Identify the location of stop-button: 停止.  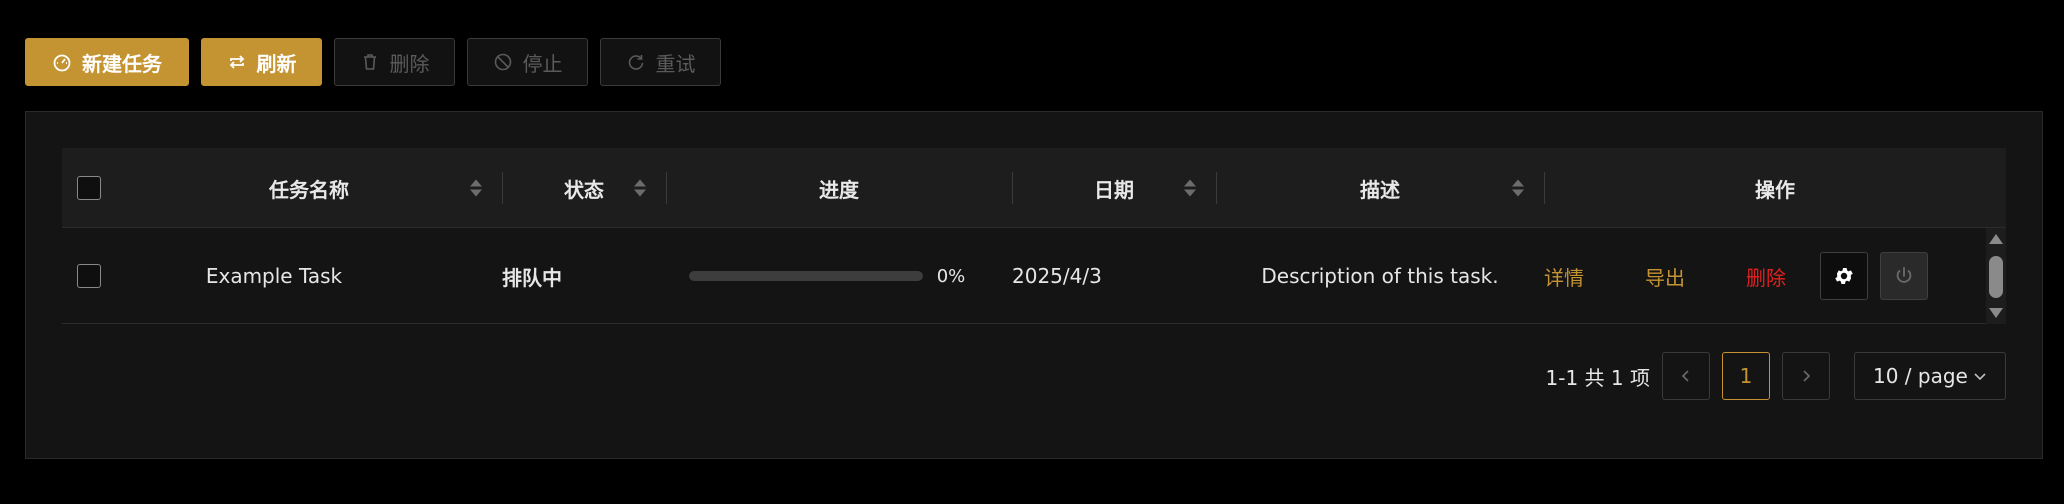
(527, 62).